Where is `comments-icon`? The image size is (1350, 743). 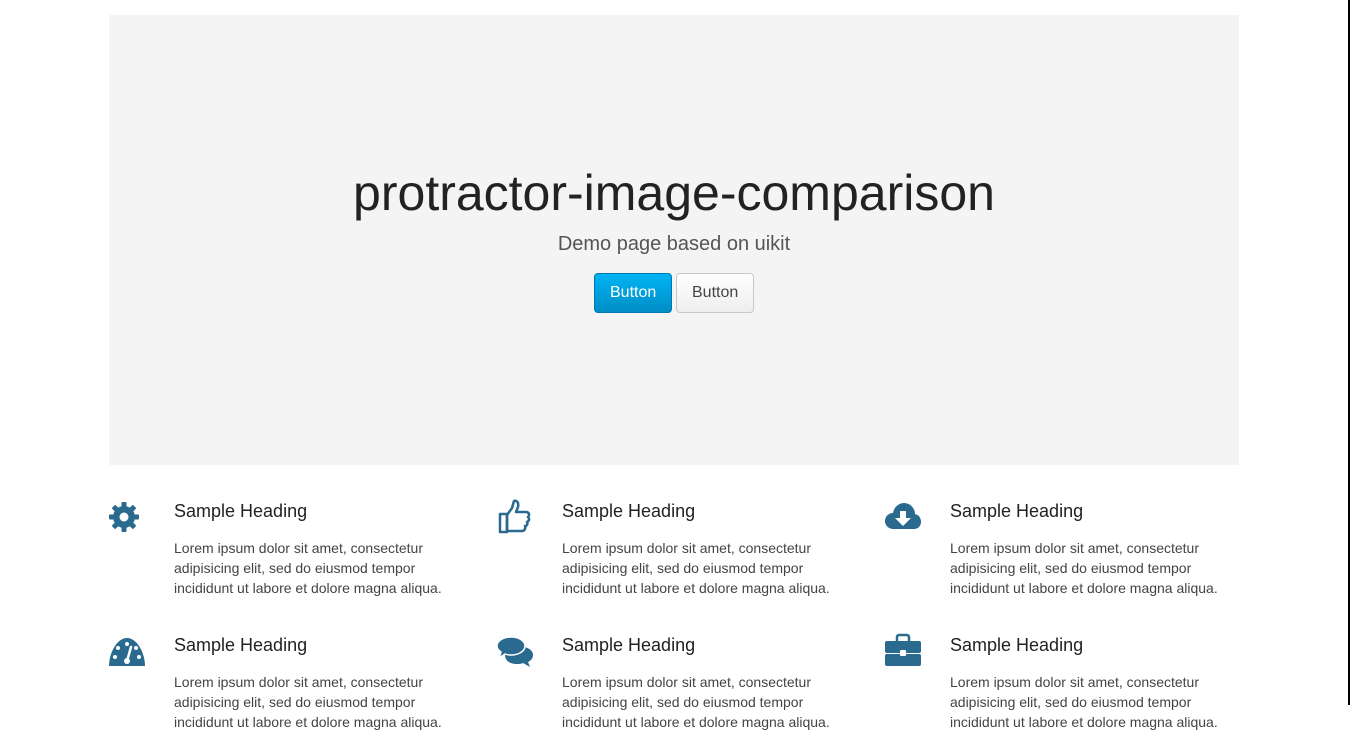 comments-icon is located at coordinates (515, 651).